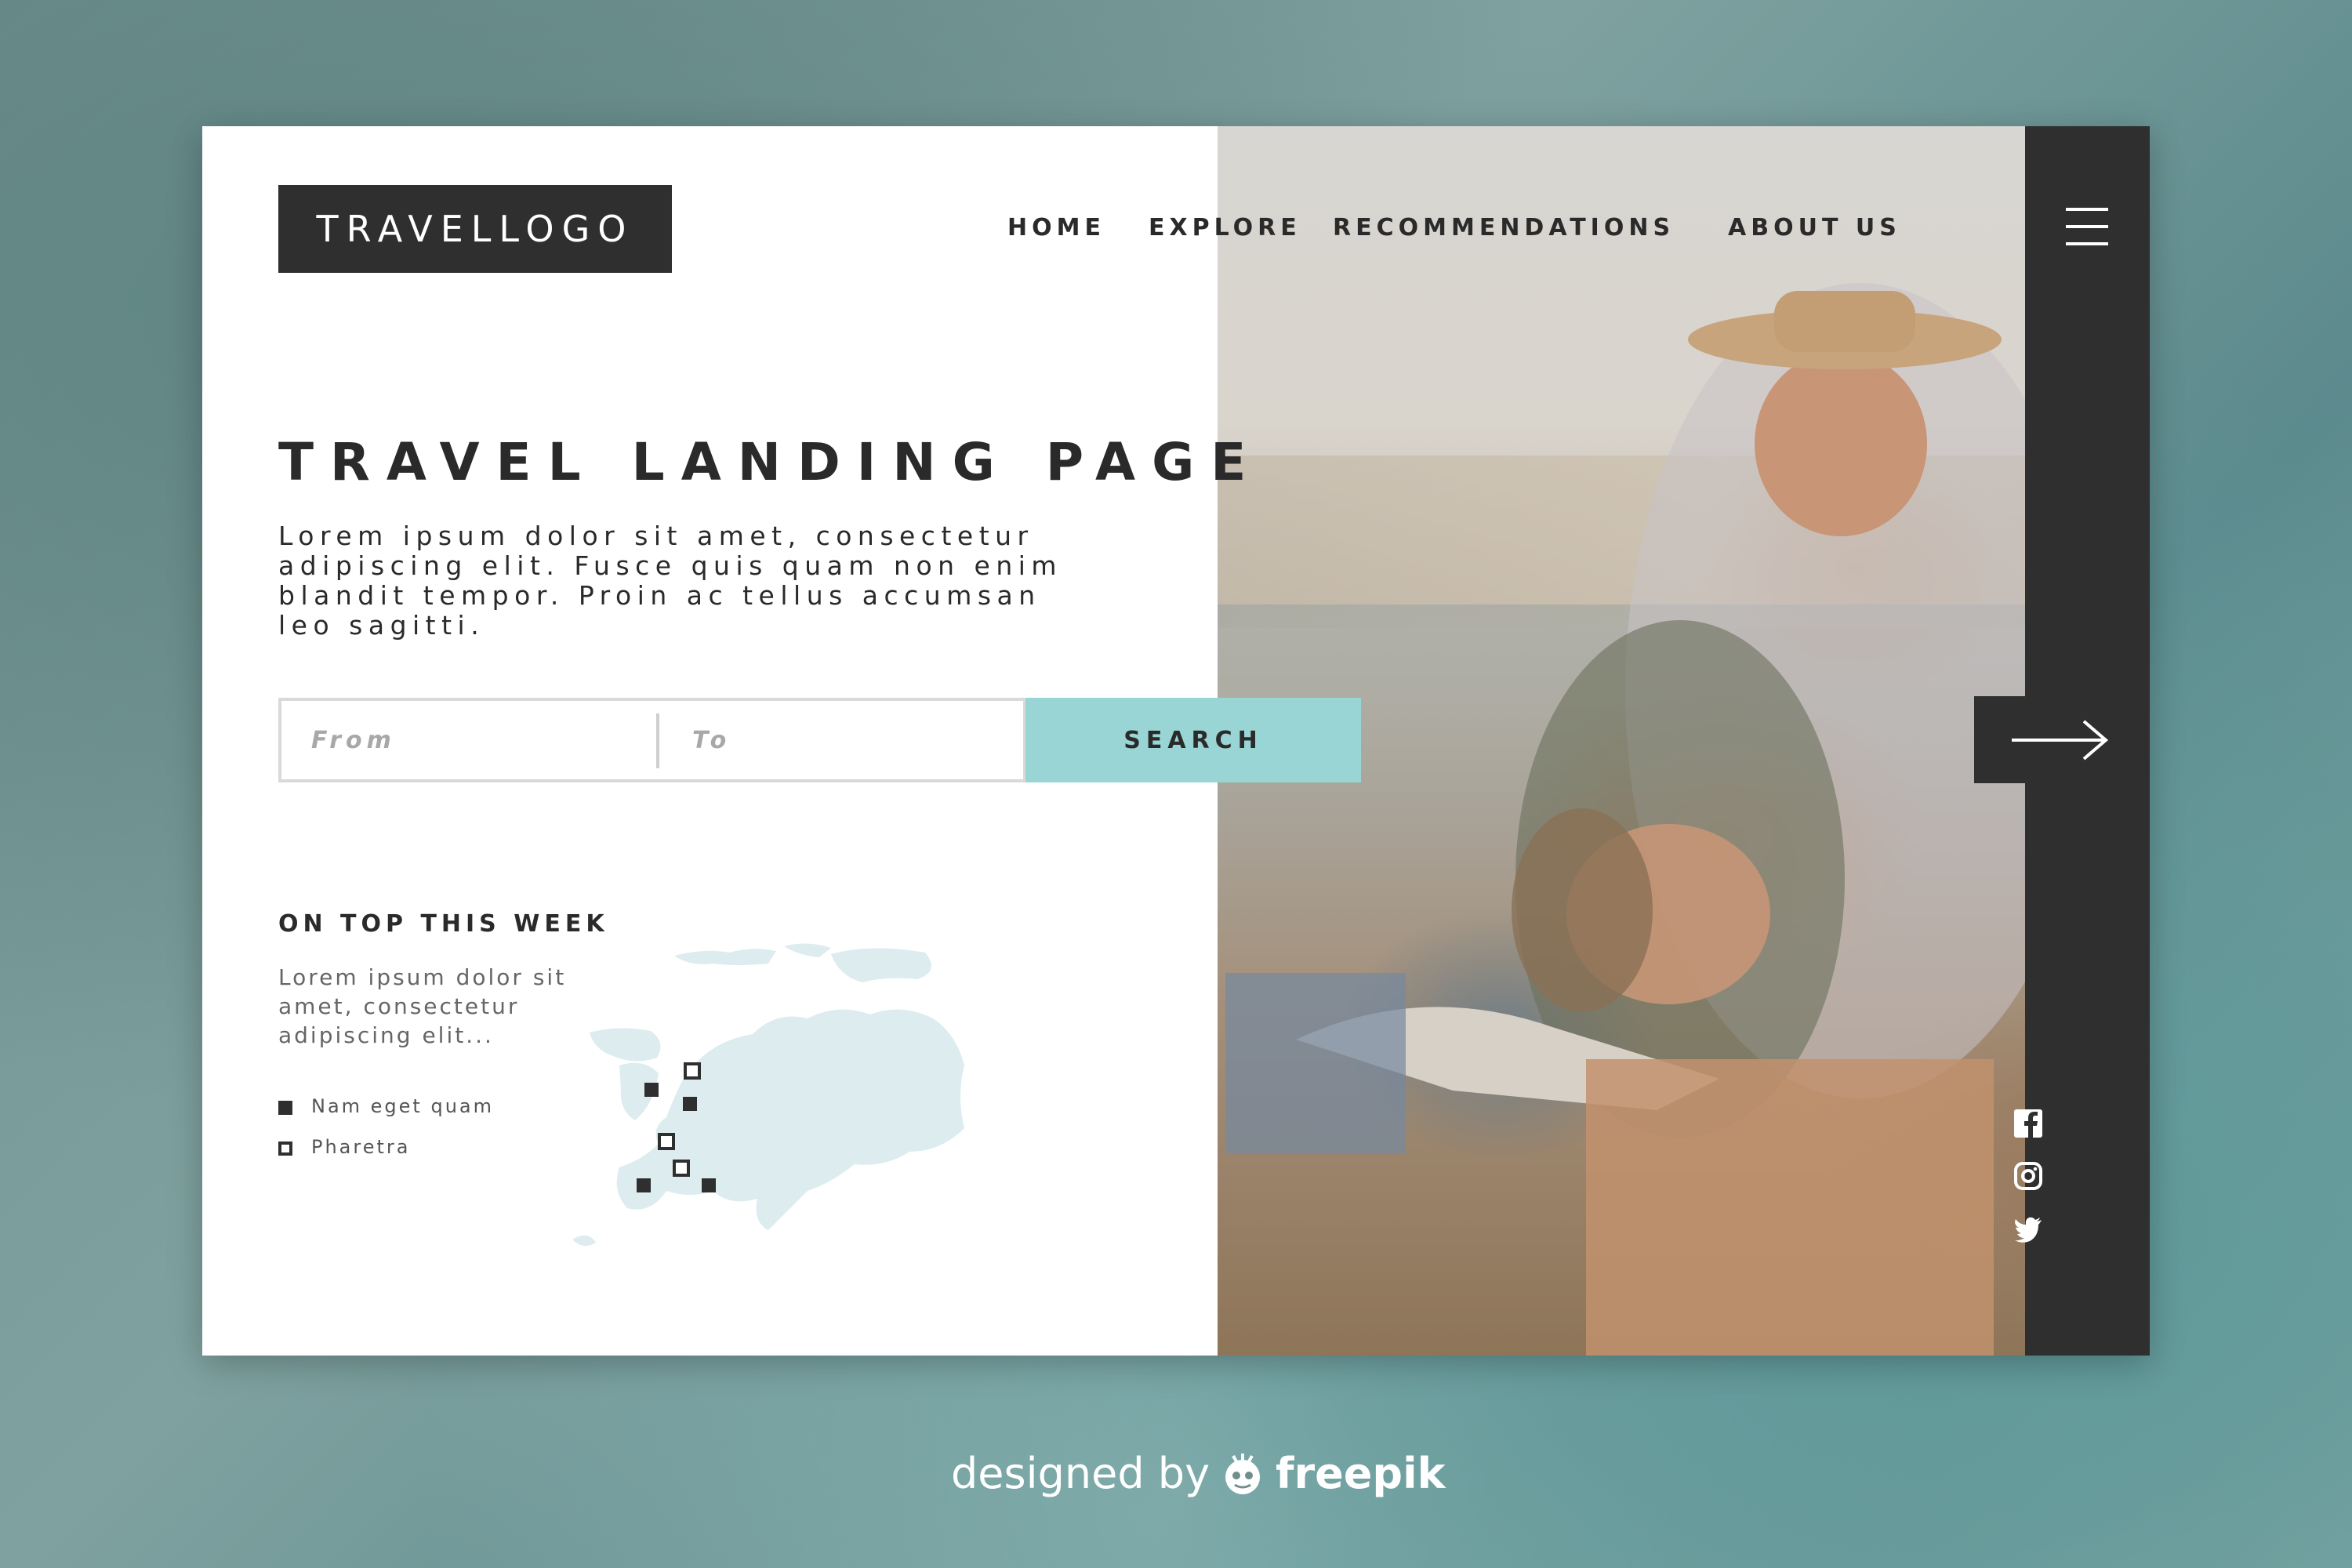 The width and height of the screenshot is (2352, 1568). I want to click on credit-brand: freepik, so click(1361, 1473).